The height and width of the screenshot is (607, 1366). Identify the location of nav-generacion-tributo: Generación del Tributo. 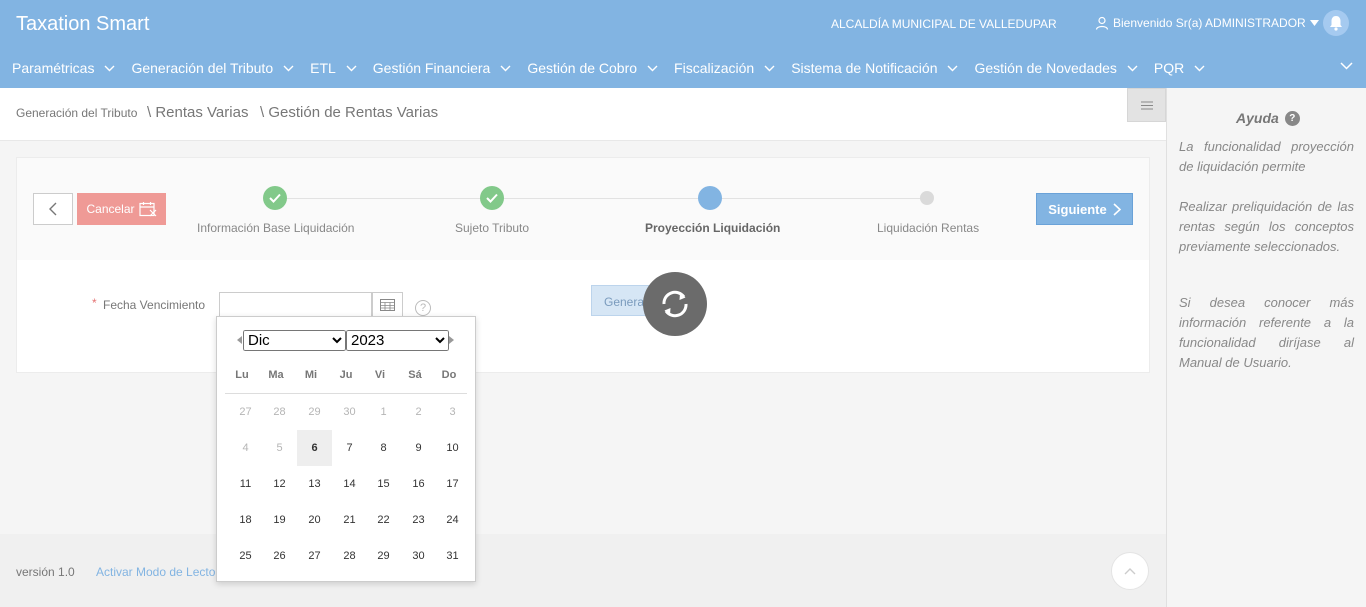
(212, 68).